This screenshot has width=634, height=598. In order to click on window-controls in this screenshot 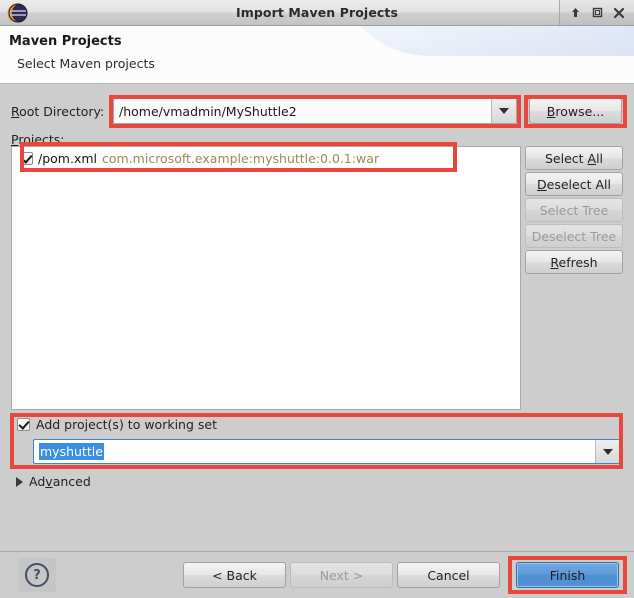, I will do `click(596, 12)`.